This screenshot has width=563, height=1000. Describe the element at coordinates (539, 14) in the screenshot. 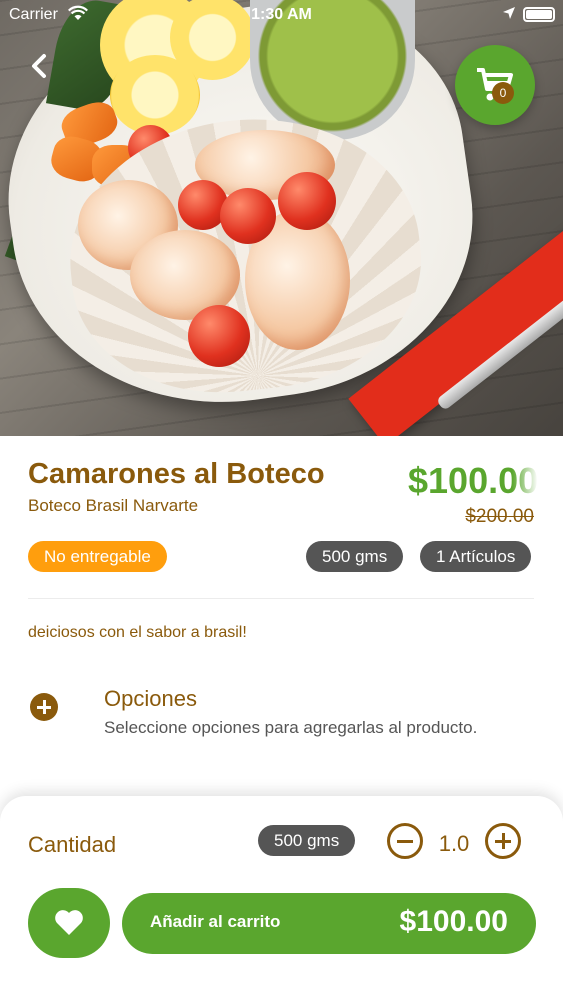

I see `battery-icon` at that location.